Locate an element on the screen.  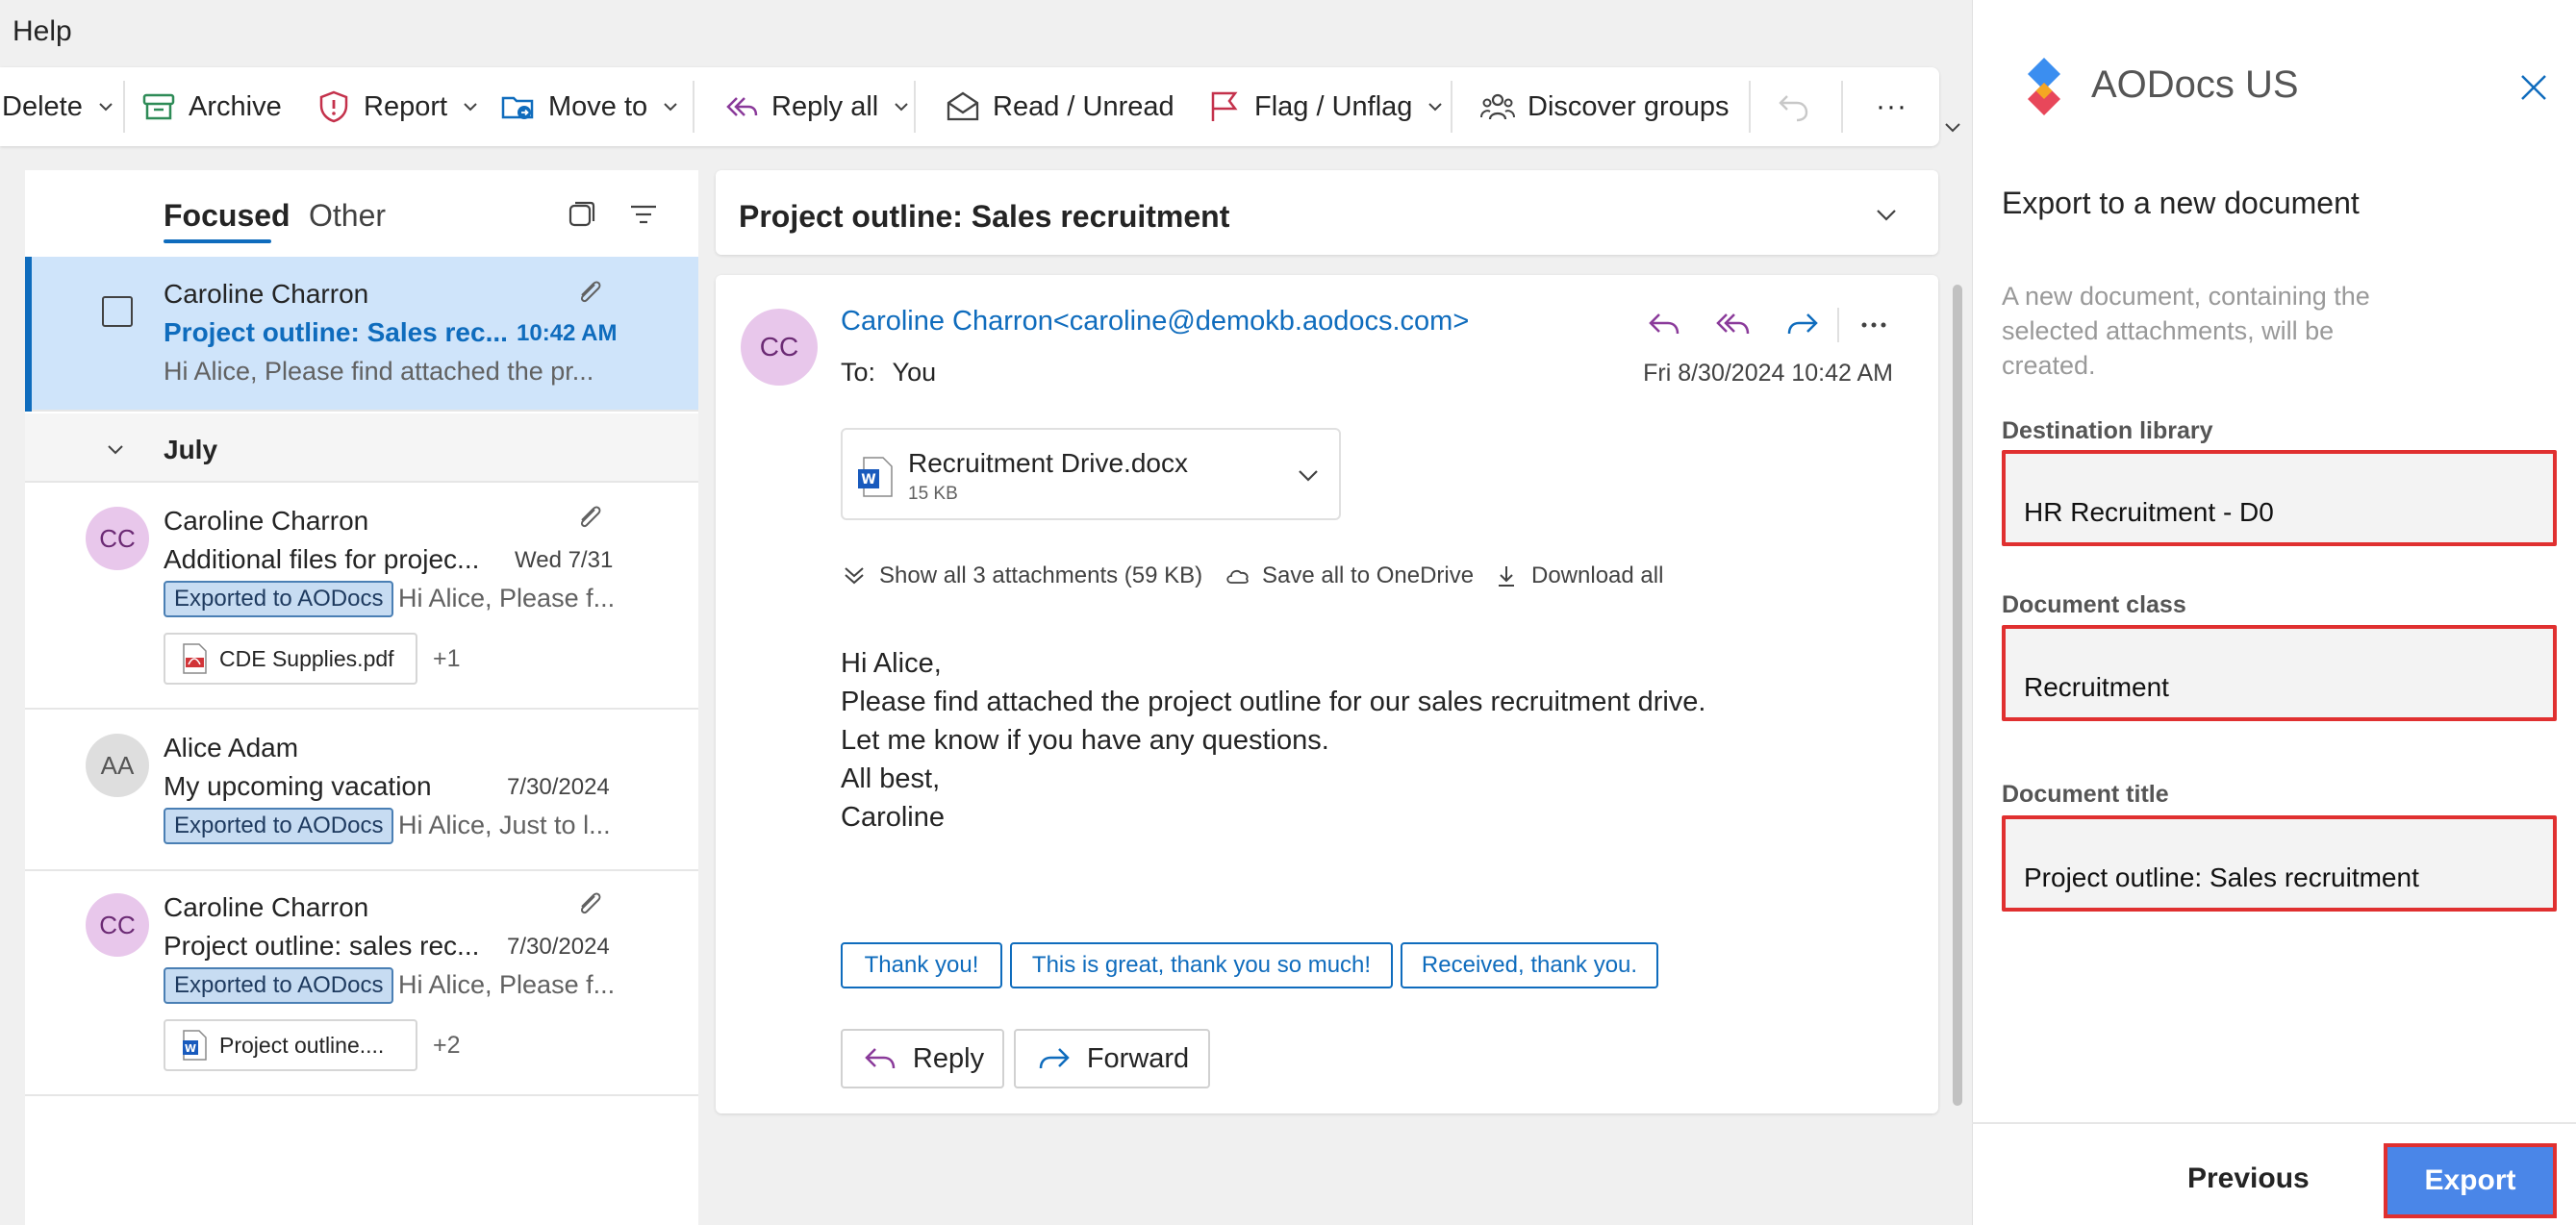
quick-reply-button: Received, thank you. is located at coordinates (1529, 965).